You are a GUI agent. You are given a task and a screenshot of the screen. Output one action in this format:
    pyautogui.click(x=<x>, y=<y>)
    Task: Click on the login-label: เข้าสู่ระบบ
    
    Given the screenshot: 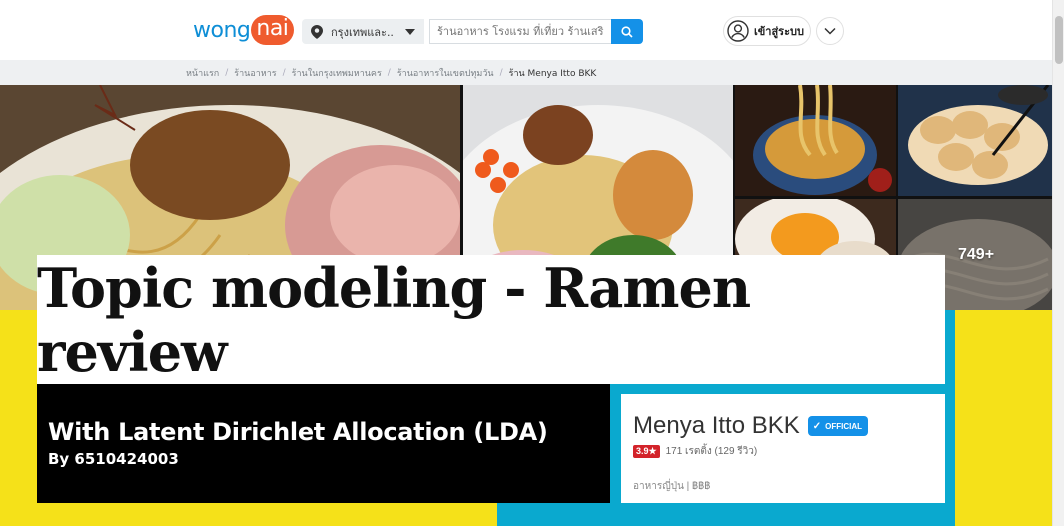 What is the action you would take?
    pyautogui.click(x=779, y=31)
    